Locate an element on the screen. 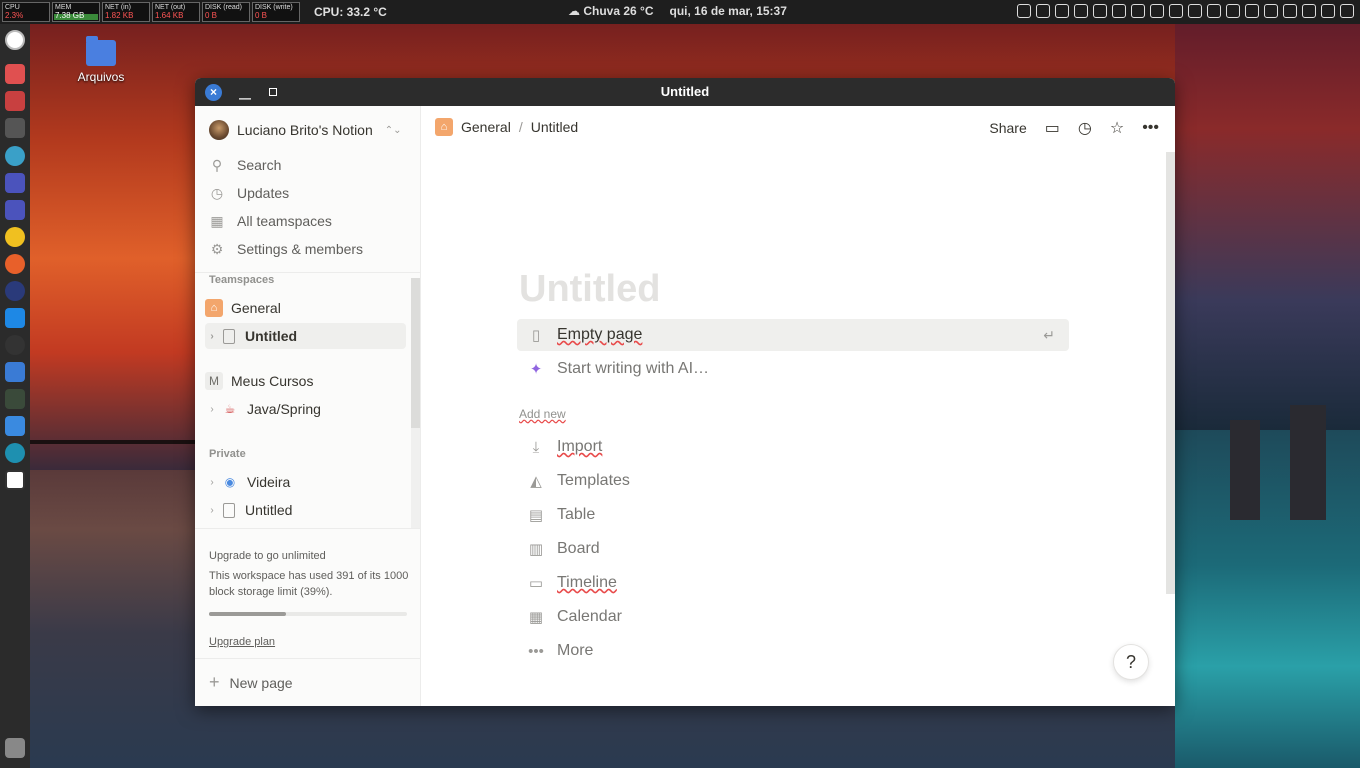 The width and height of the screenshot is (1360, 768). workspace-switcher: Luciano Brito's Notion ⌃⌄ is located at coordinates (305, 130).